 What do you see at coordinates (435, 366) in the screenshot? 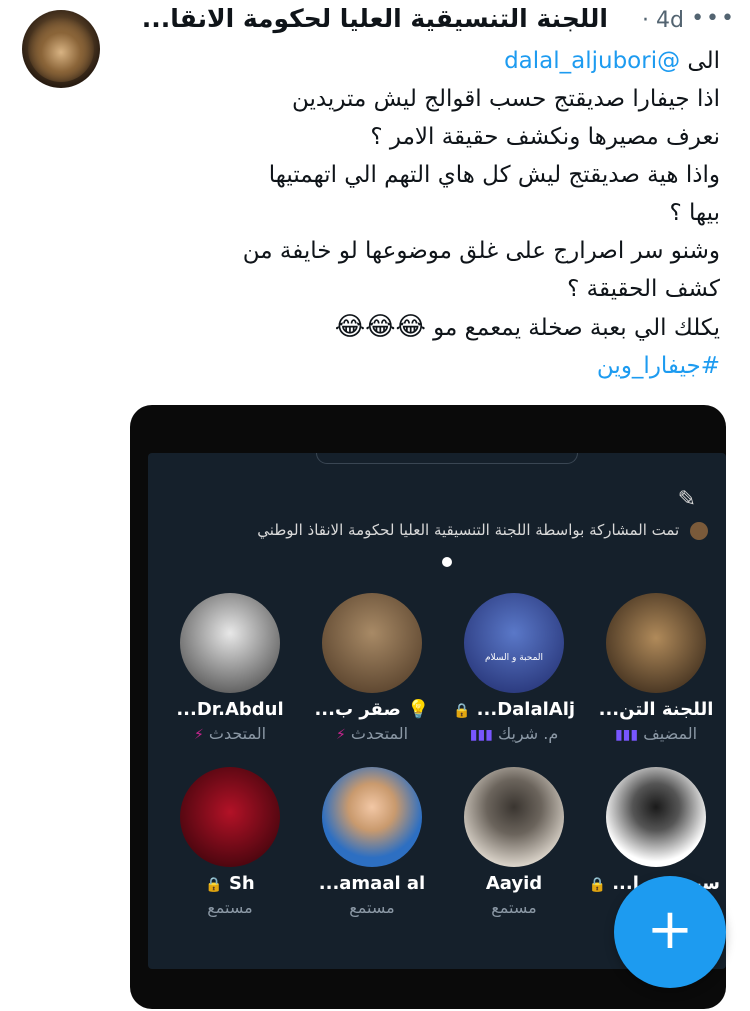
I see `hashtag-link: #جيفارا_وين` at bounding box center [435, 366].